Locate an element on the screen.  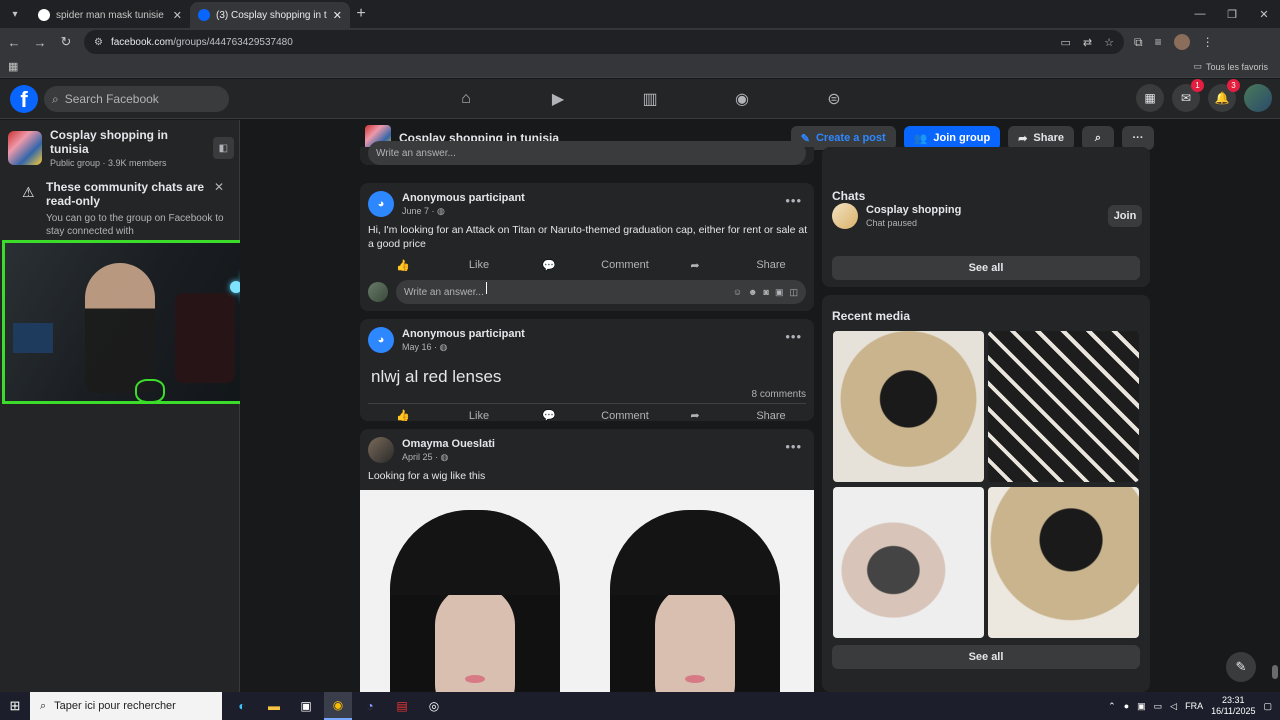
all-bookmarks-folder: ▭ Tous les favoris is located at coordinates (1230, 66).